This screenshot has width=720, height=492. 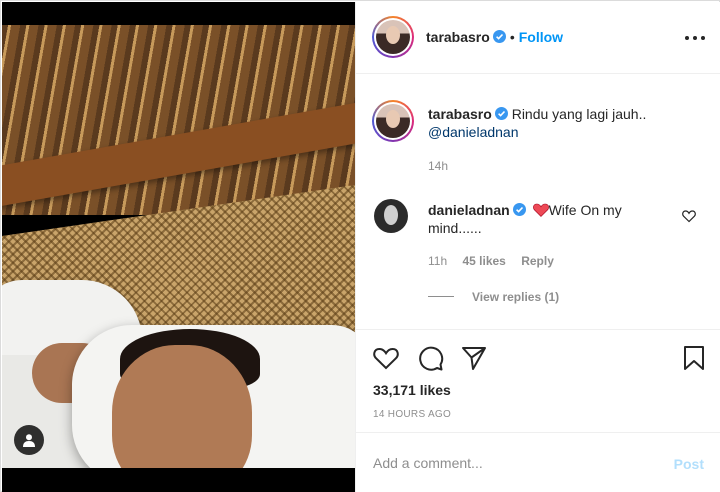 I want to click on comment-likes: 45 likes, so click(x=483, y=261).